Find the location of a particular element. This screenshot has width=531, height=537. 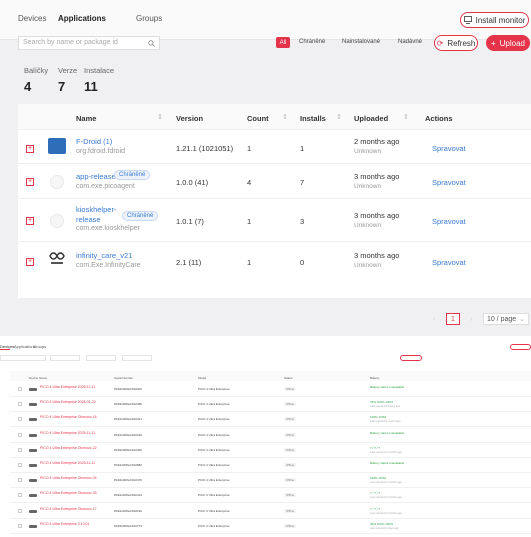

device-name: PICO 4 Ultra Enterprise Olomouc 16 is located at coordinates (68, 417).